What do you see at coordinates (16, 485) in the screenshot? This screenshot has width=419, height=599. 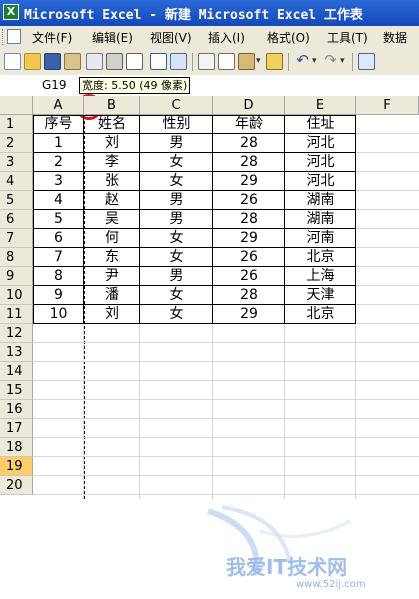 I see `row-header-20: 20` at bounding box center [16, 485].